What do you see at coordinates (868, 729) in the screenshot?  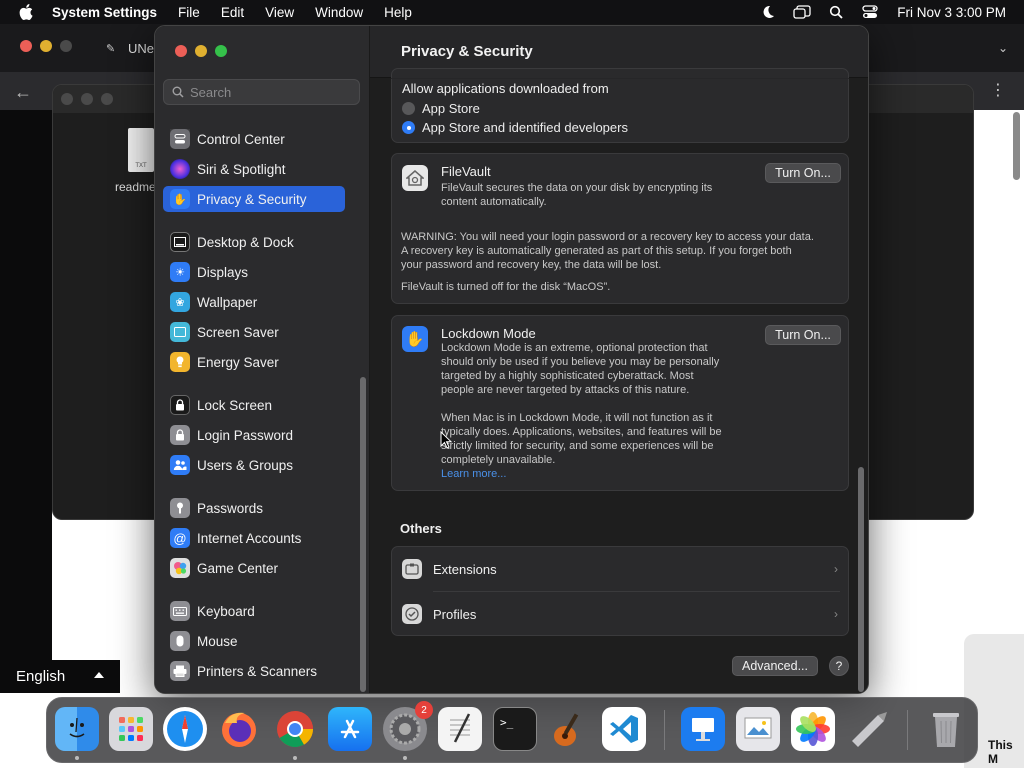 I see `dock-migration-assistant-icon` at bounding box center [868, 729].